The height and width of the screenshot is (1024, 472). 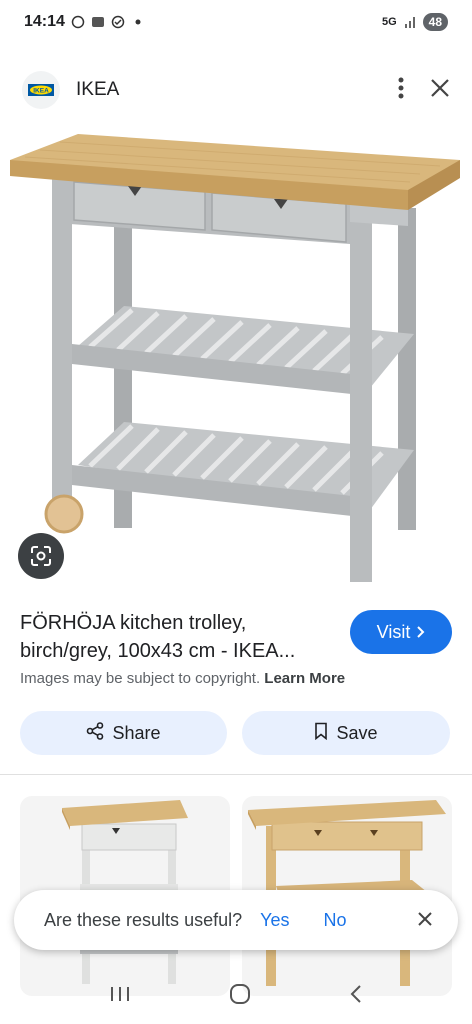 I want to click on more-options-icon, so click(x=401, y=90).